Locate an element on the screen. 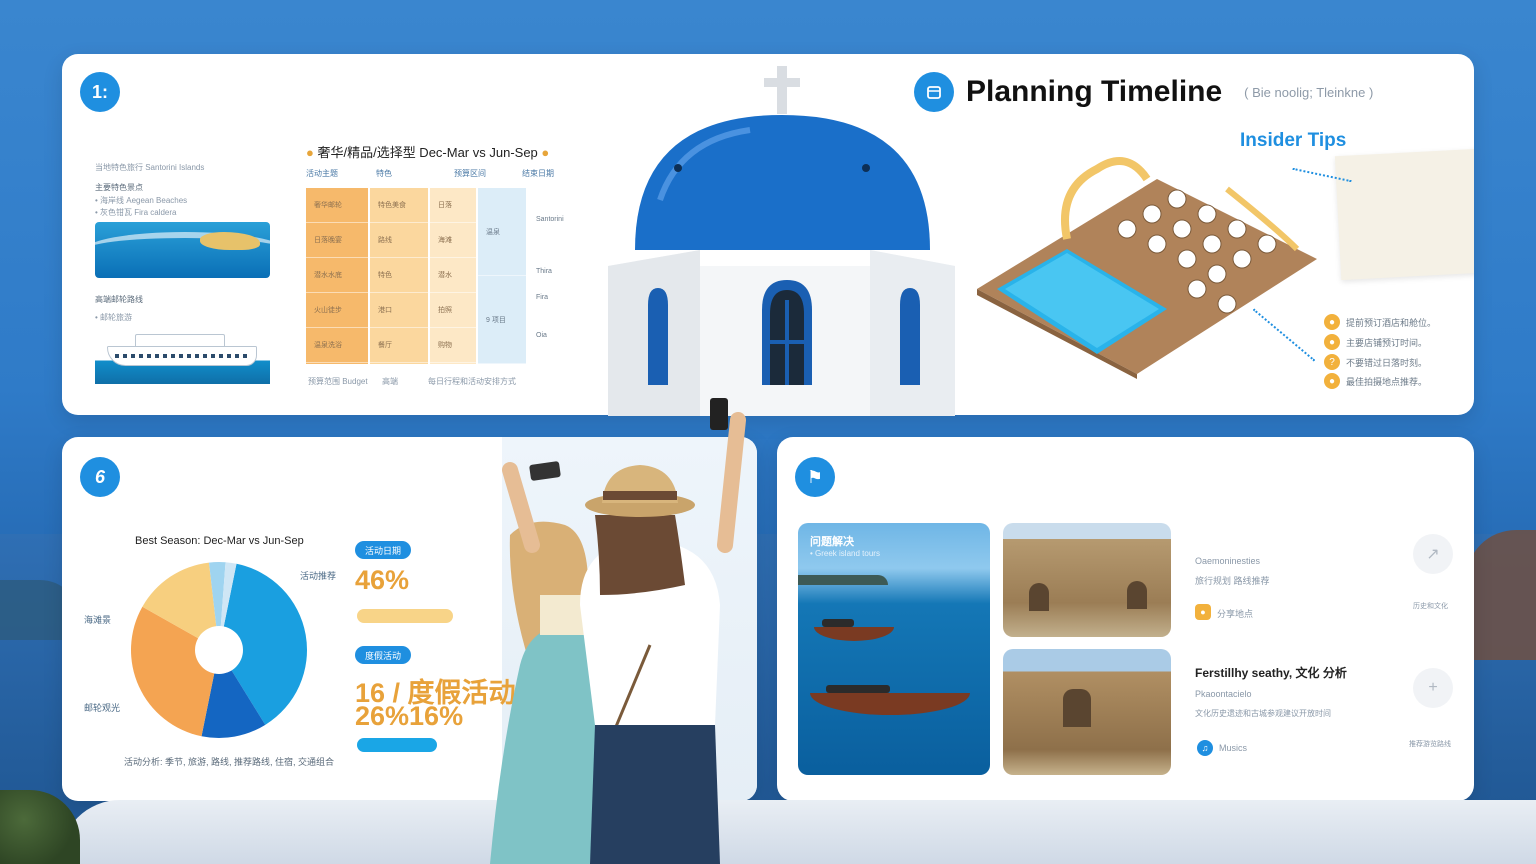 The image size is (1536, 864). table-column-4: 温泉 9 项目 is located at coordinates (502, 276).